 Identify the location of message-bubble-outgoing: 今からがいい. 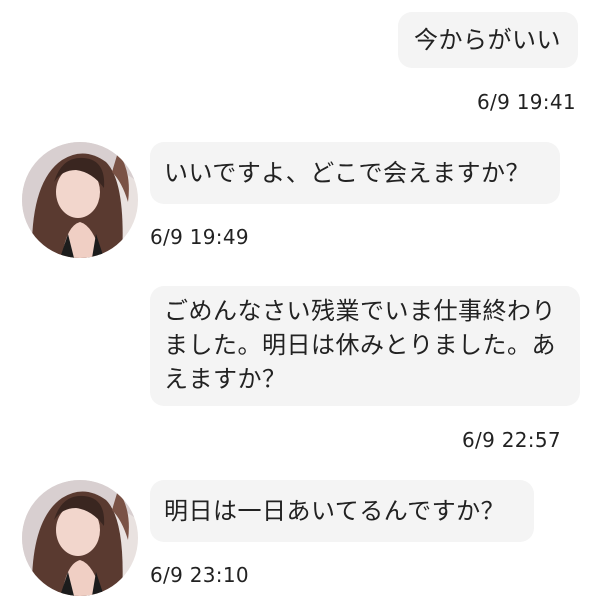
(488, 40).